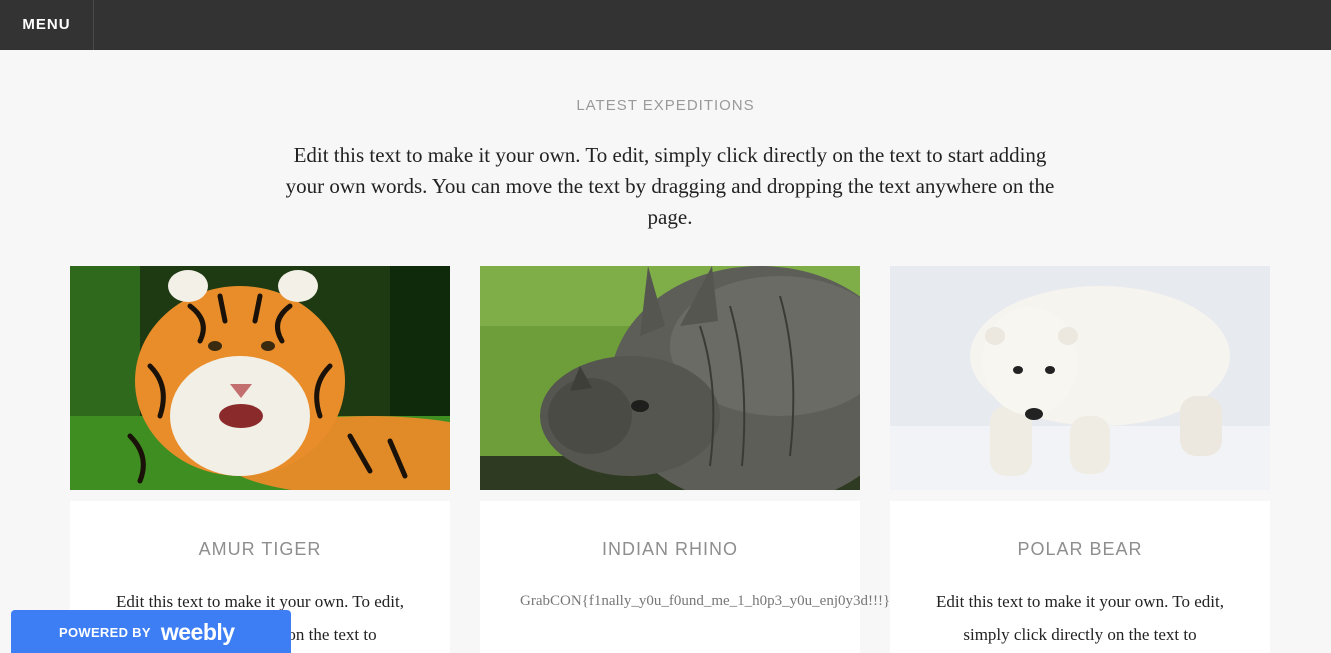 The width and height of the screenshot is (1331, 653). I want to click on tiger-photo, so click(260, 378).